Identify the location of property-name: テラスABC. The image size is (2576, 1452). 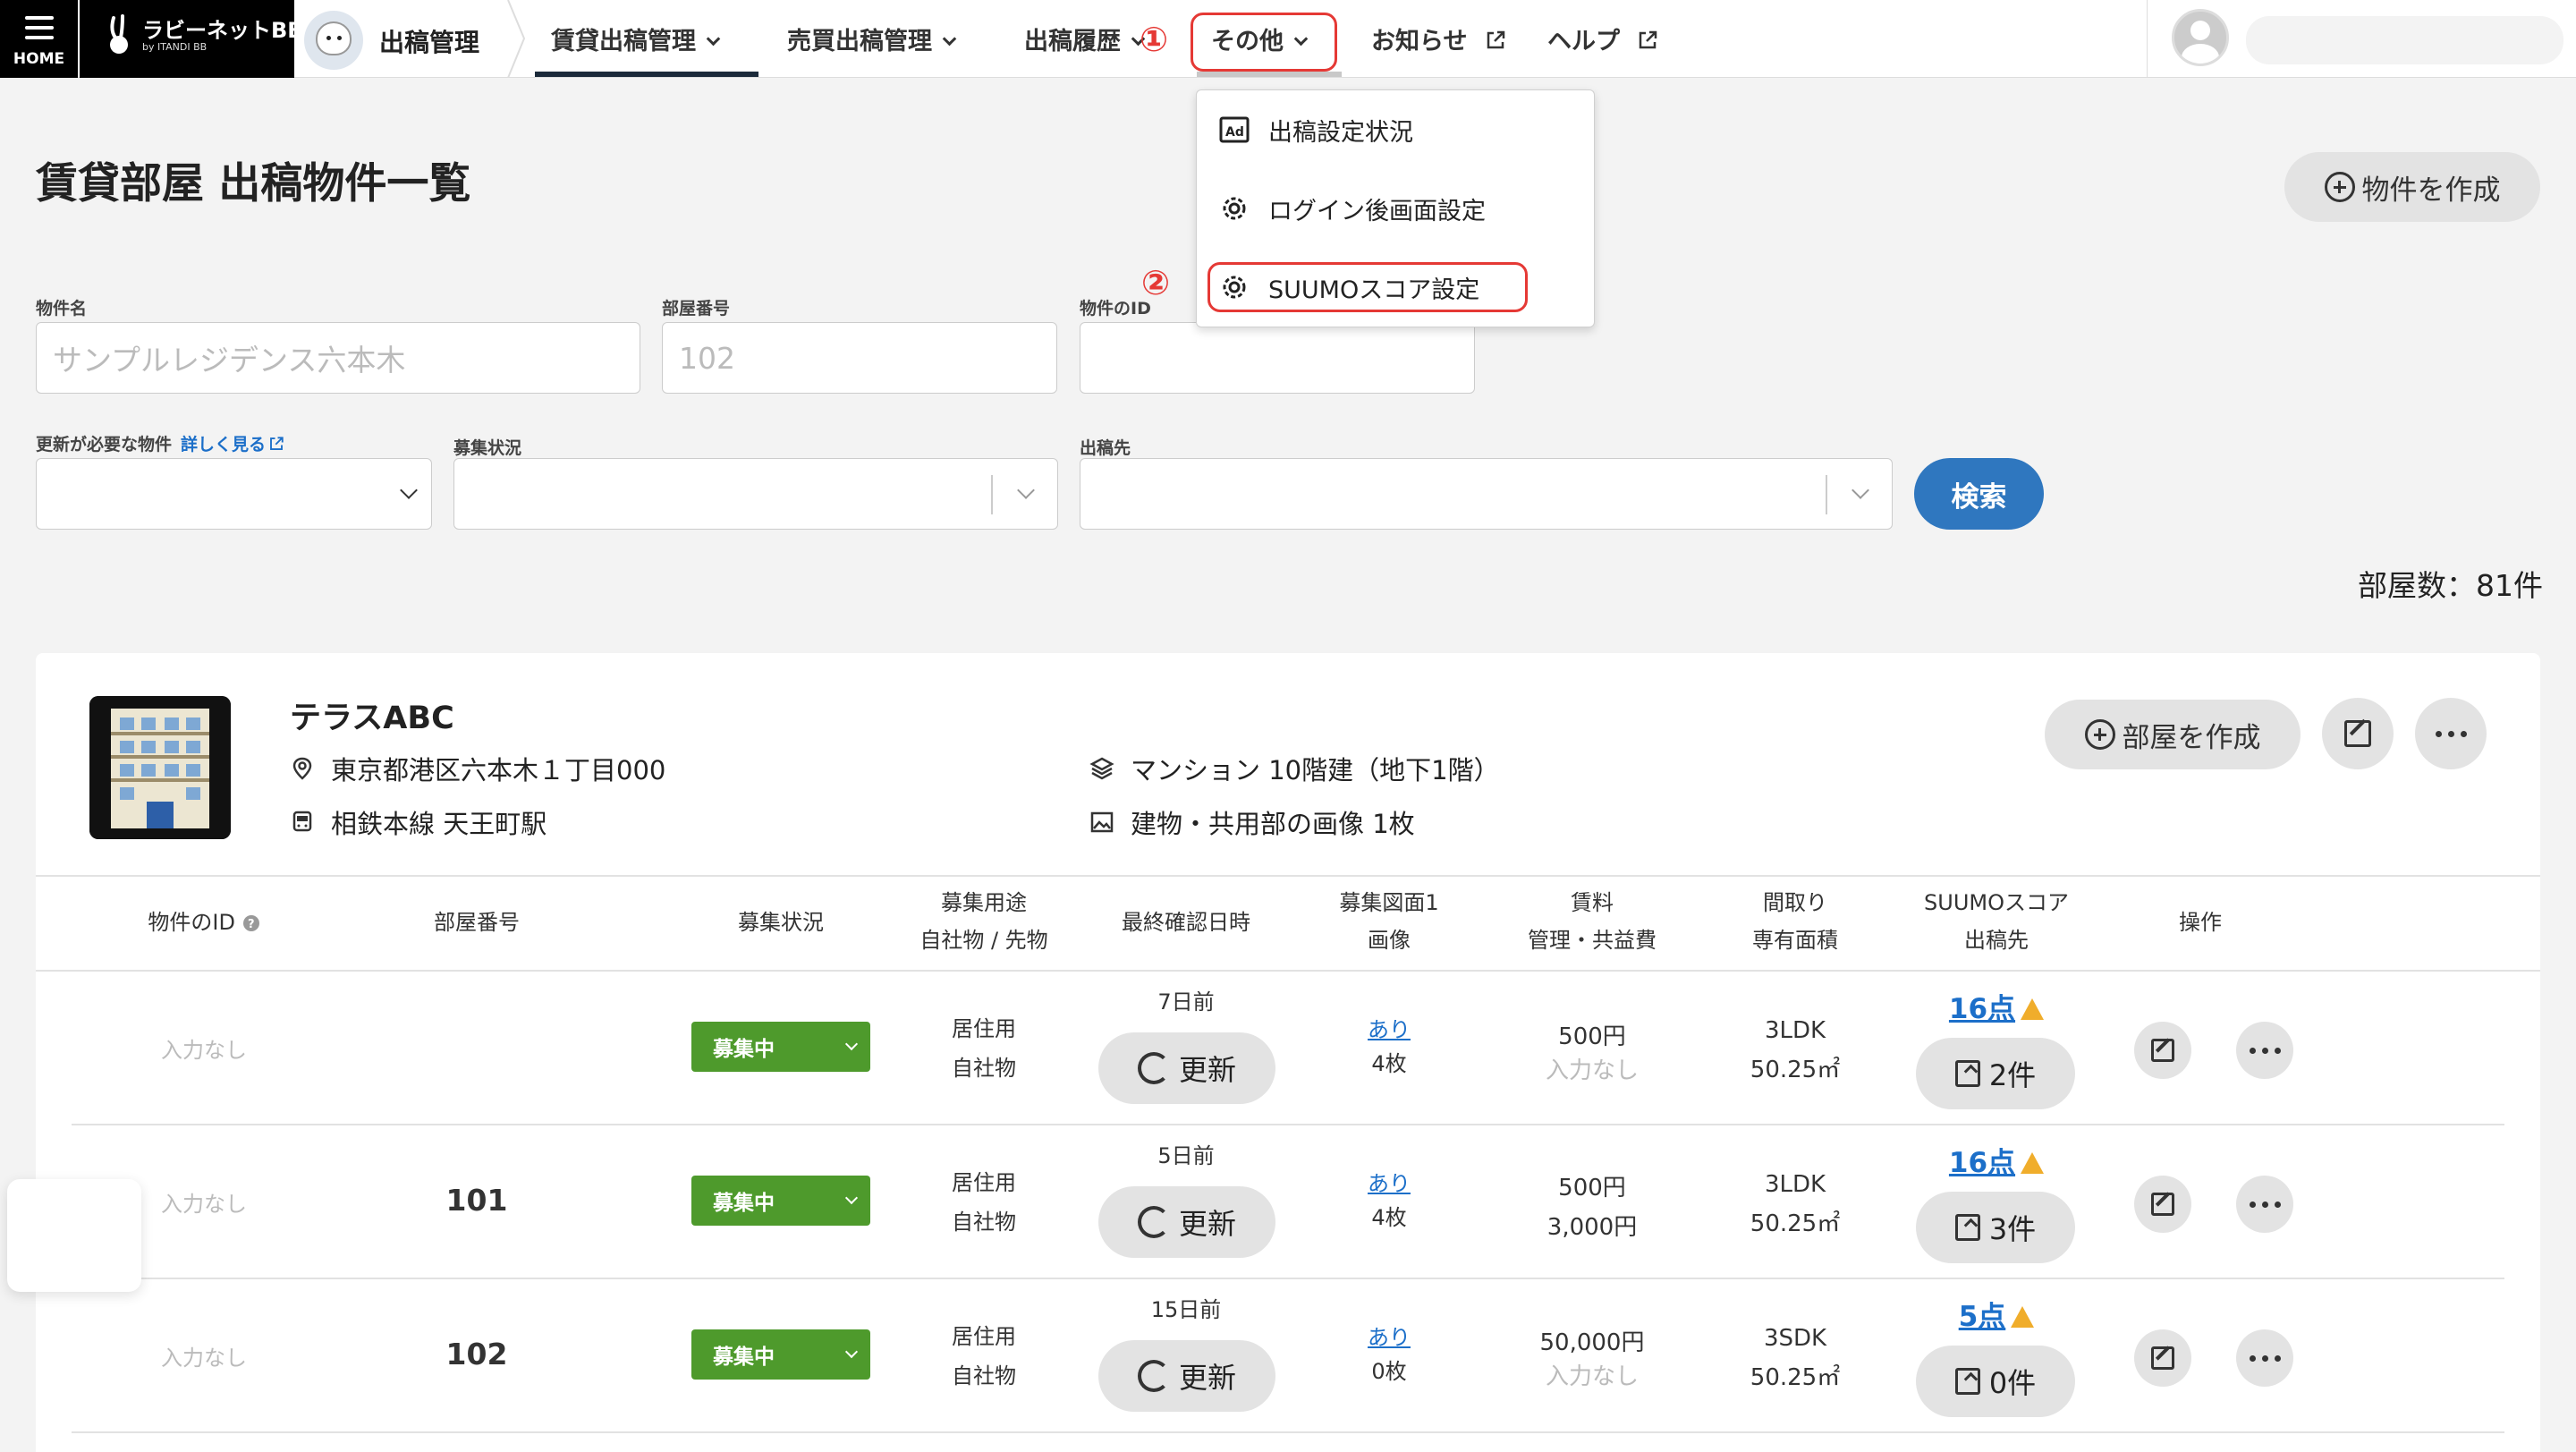
(372, 715).